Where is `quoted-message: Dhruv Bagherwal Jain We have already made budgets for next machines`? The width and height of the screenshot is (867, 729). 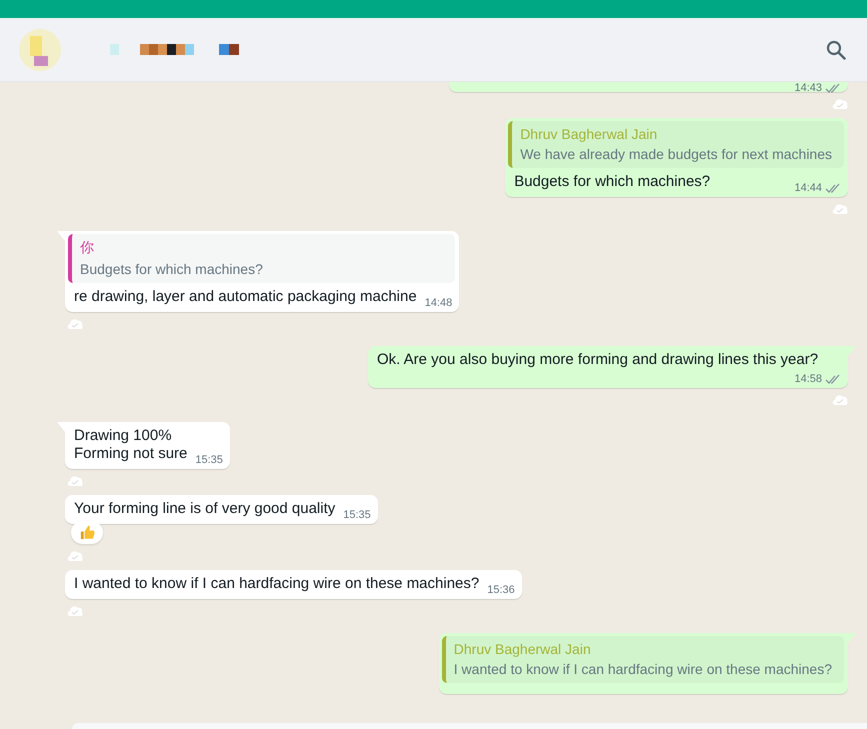 quoted-message: Dhruv Bagherwal Jain We have already made budgets for next machines is located at coordinates (676, 144).